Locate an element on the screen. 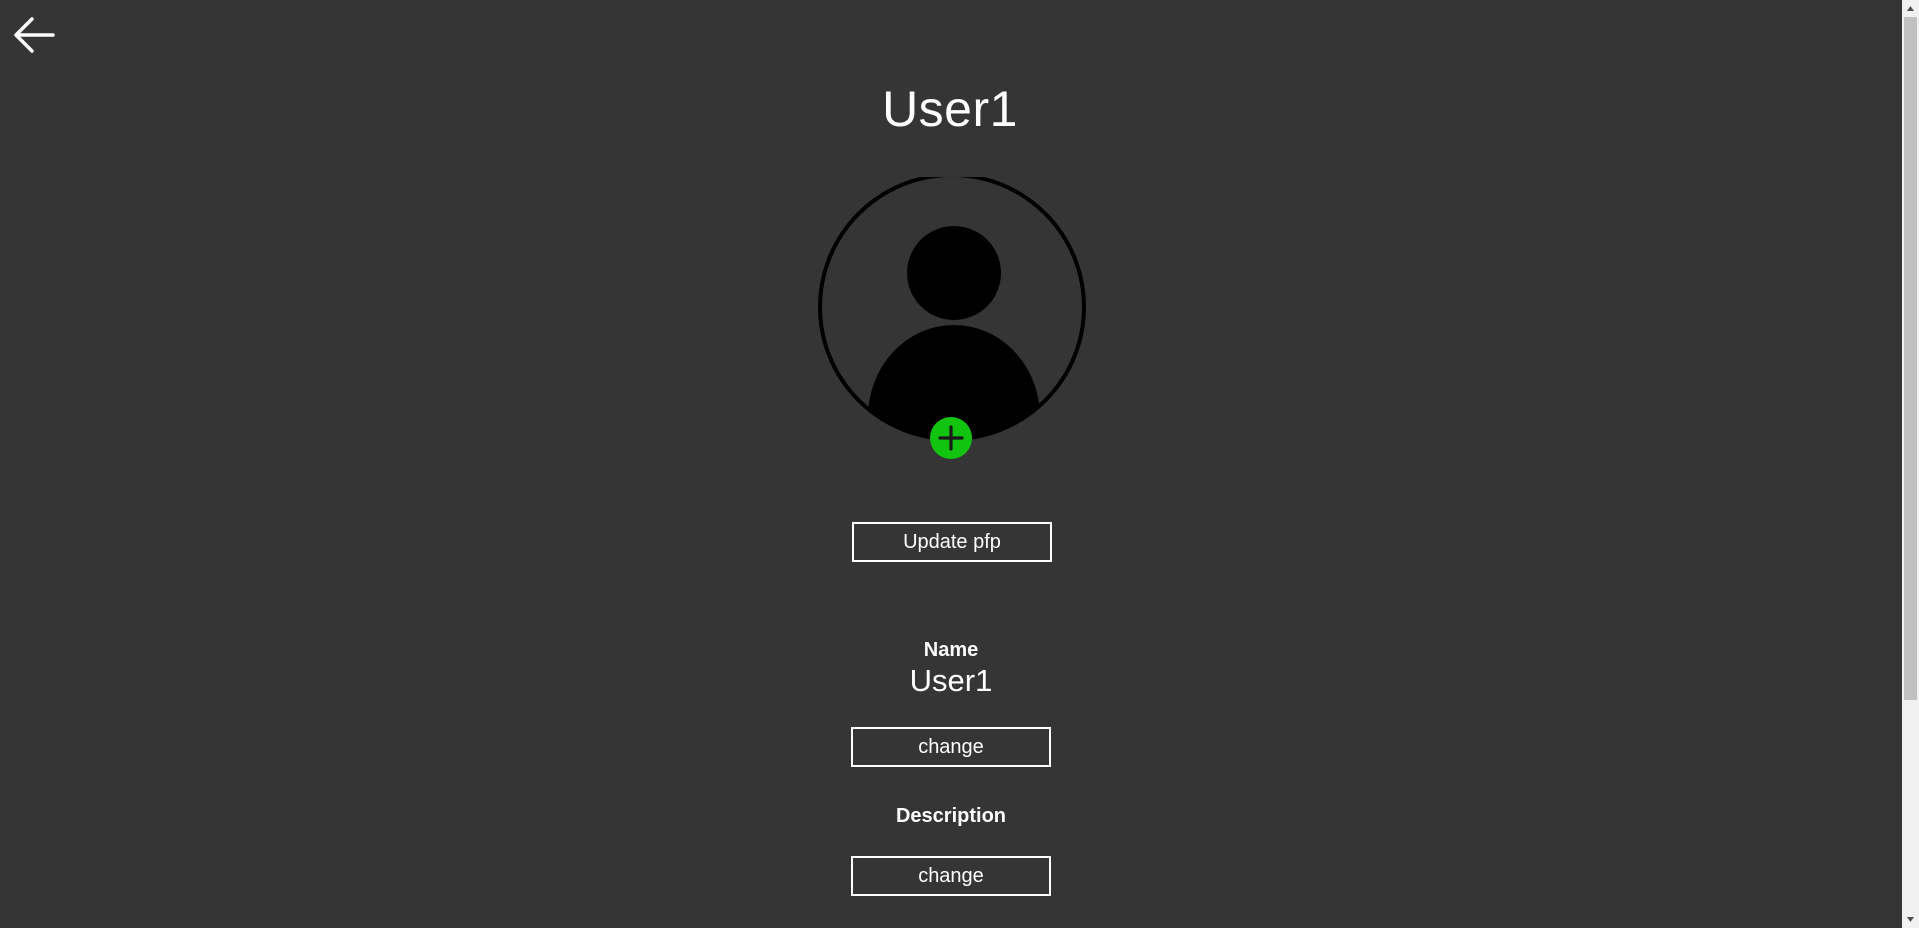 The height and width of the screenshot is (928, 1919). vertical-scrollbar is located at coordinates (1910, 464).